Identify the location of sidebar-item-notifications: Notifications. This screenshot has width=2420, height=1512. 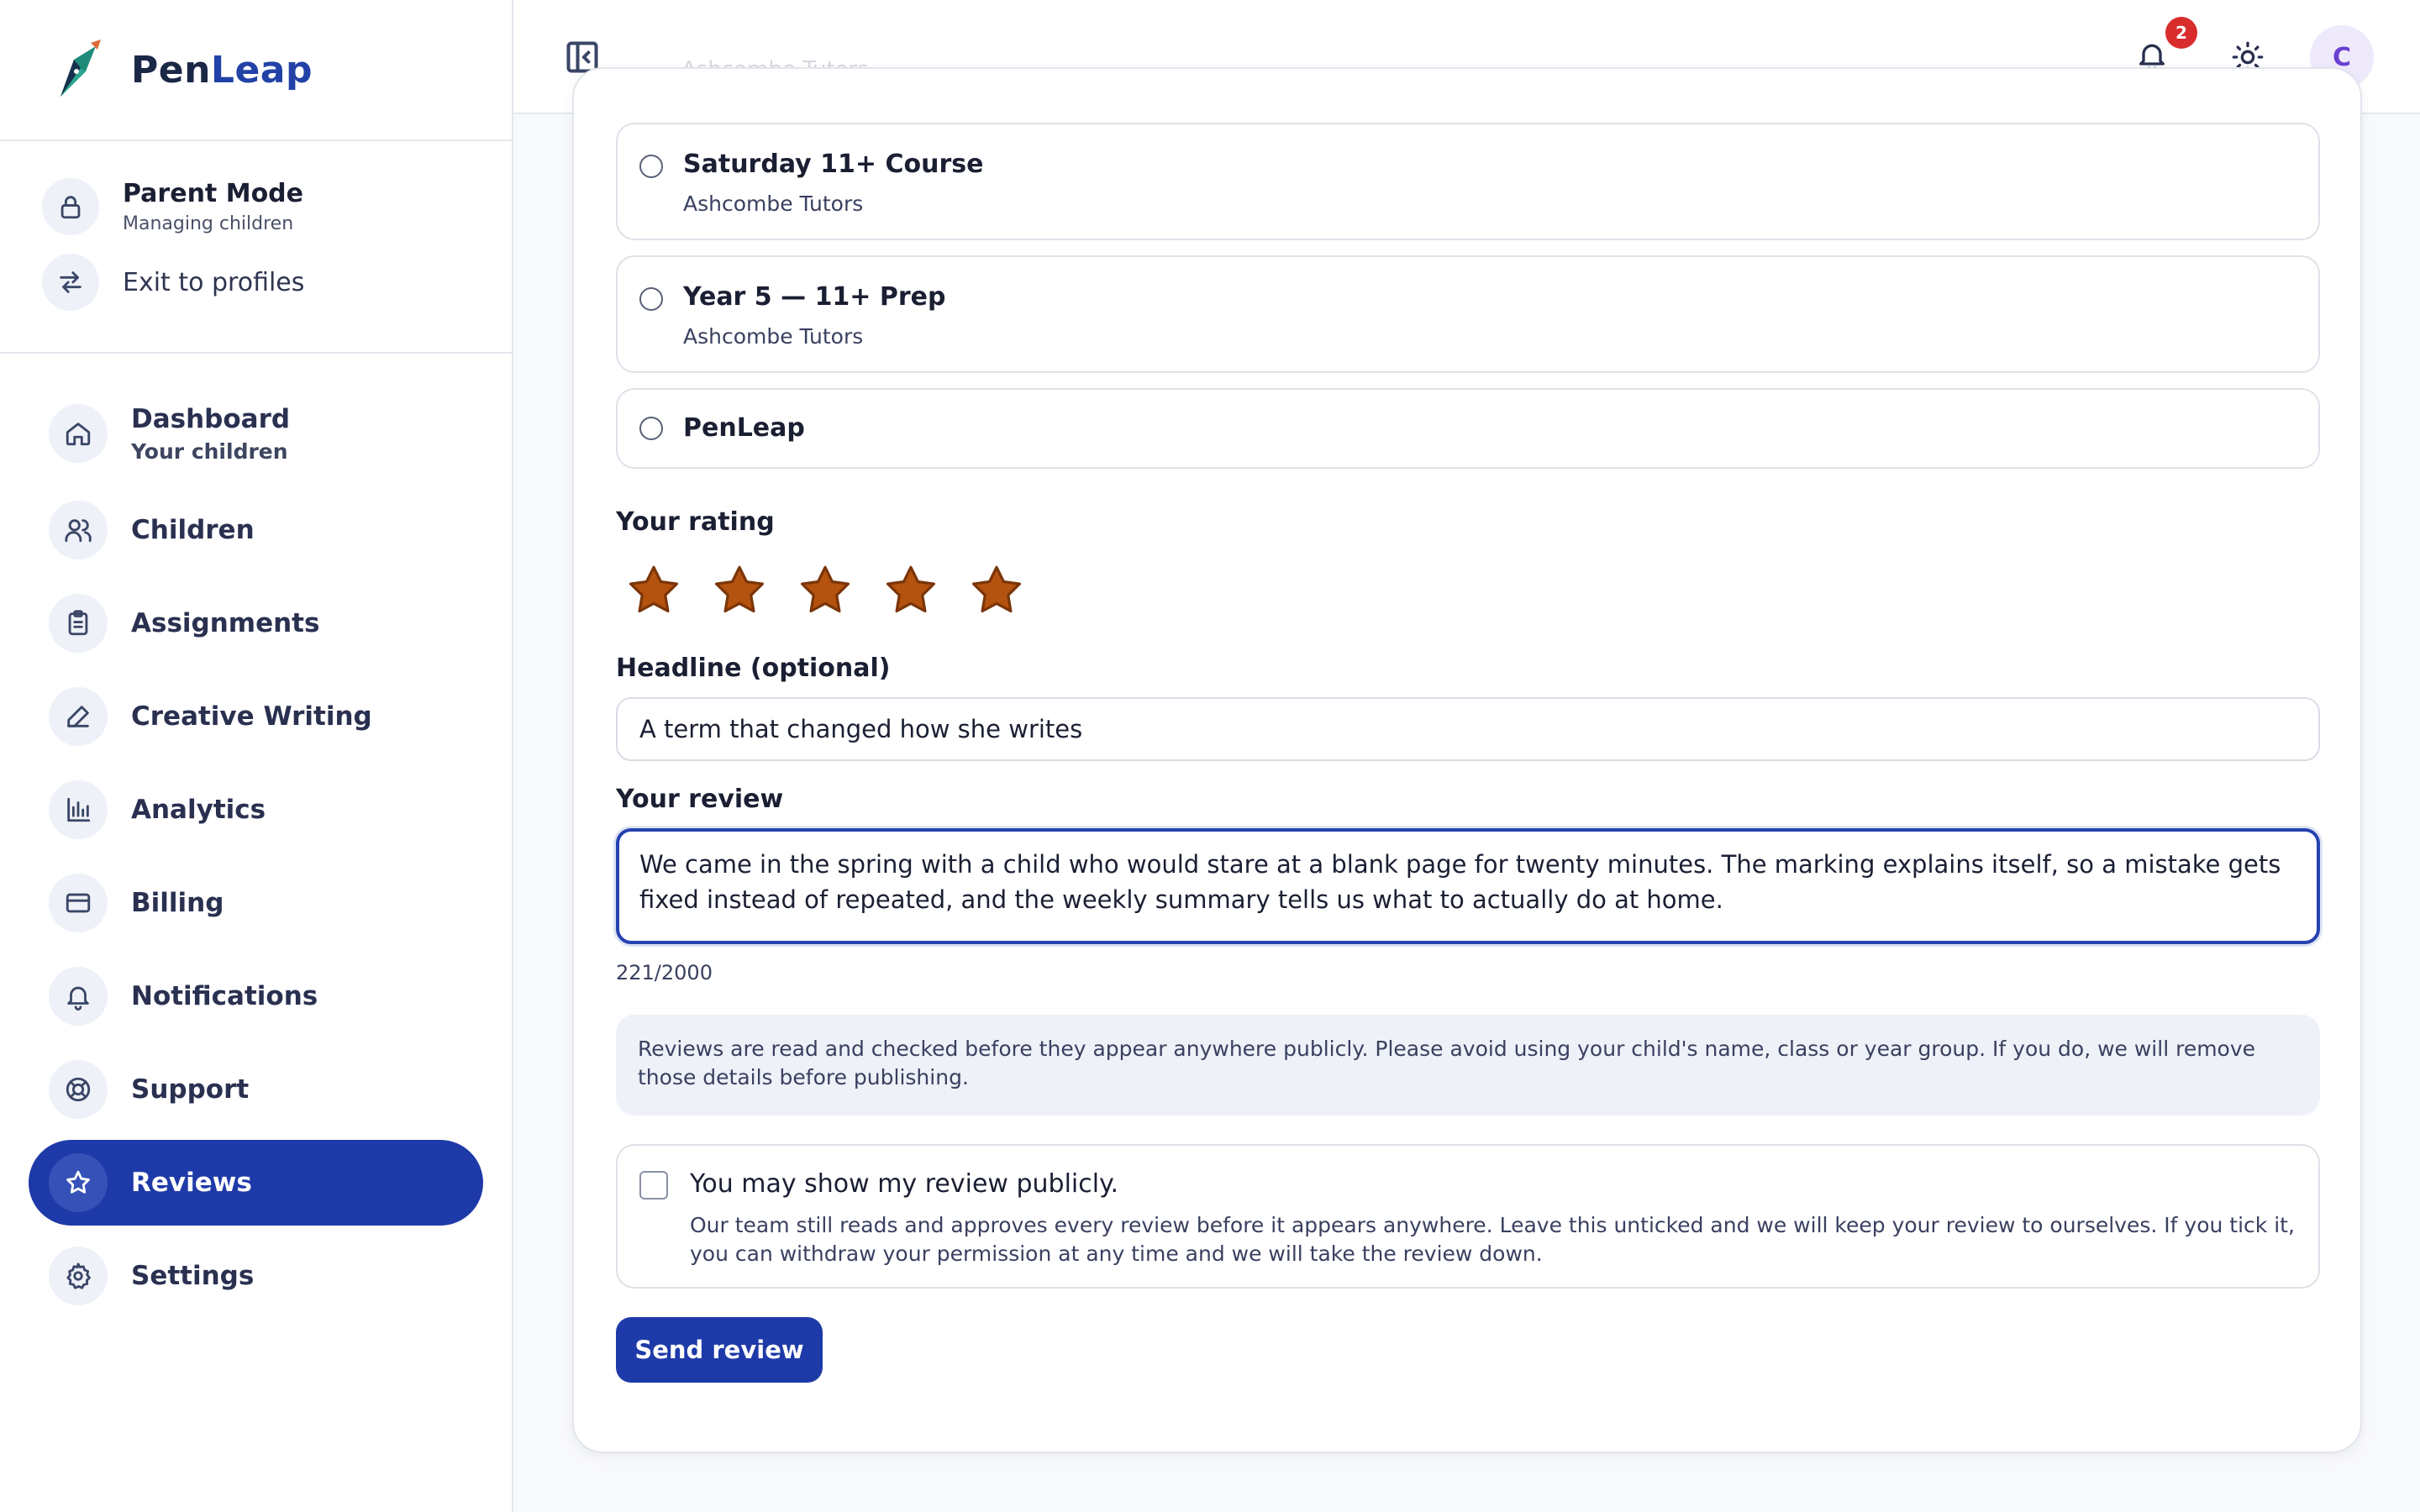
(256, 996).